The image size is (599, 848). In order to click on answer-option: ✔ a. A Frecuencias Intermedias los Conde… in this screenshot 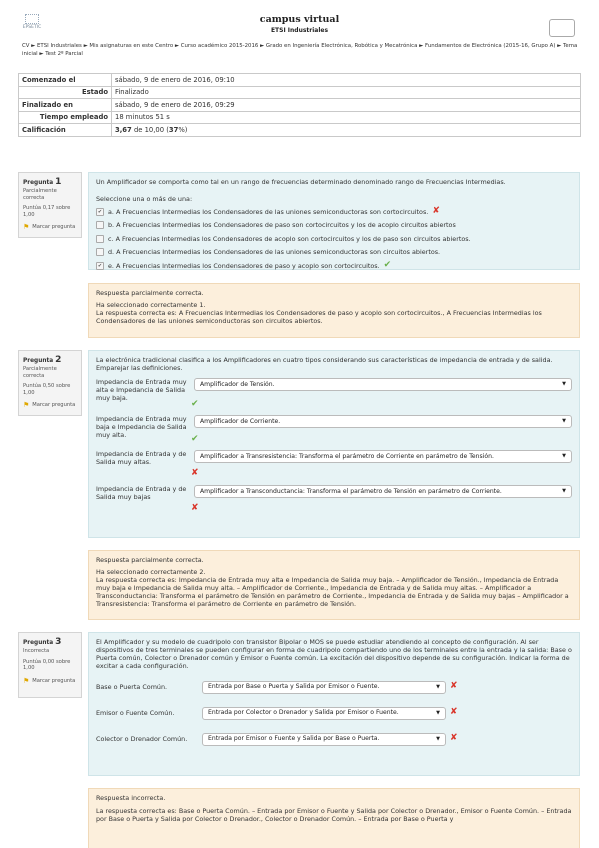, I will do `click(334, 212)`.